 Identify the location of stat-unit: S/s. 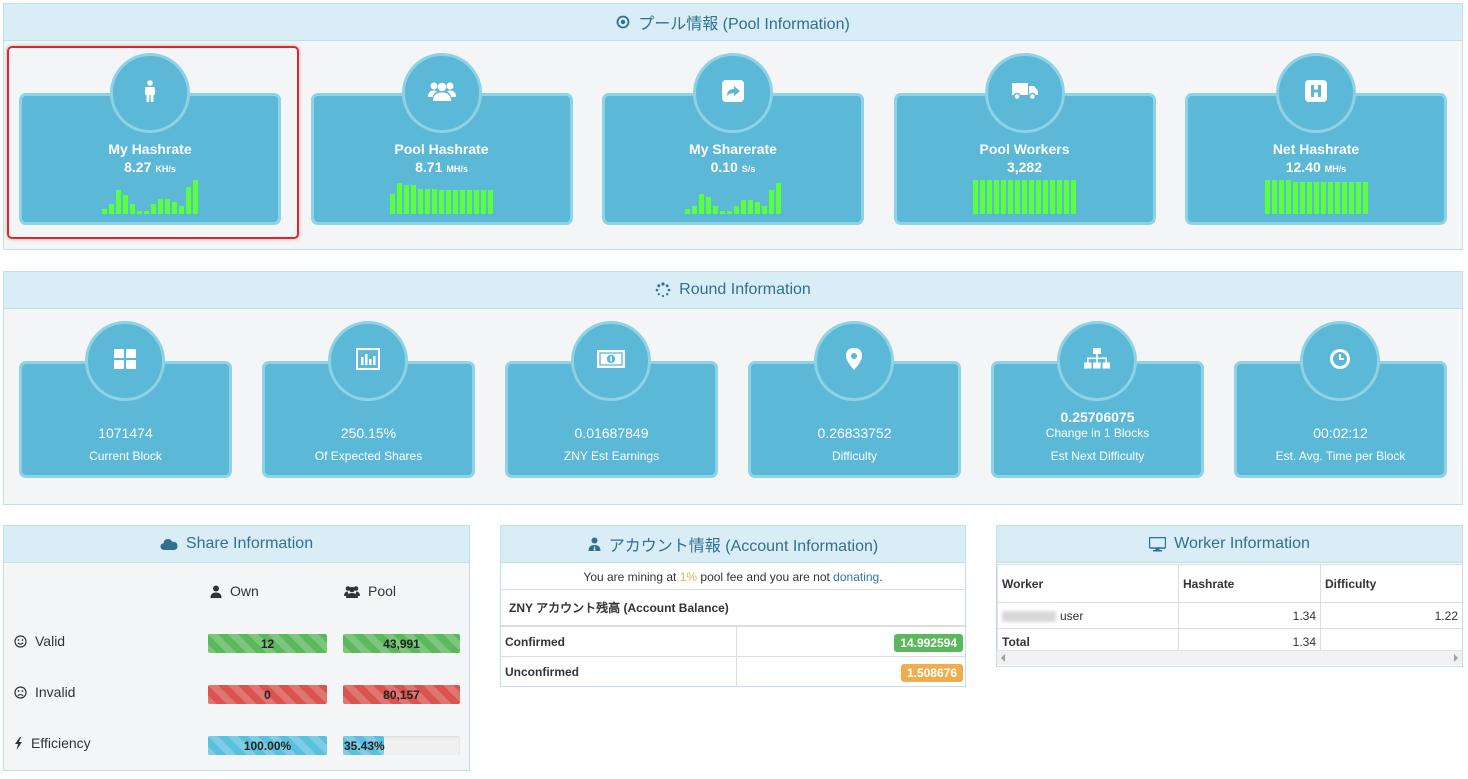
(748, 169).